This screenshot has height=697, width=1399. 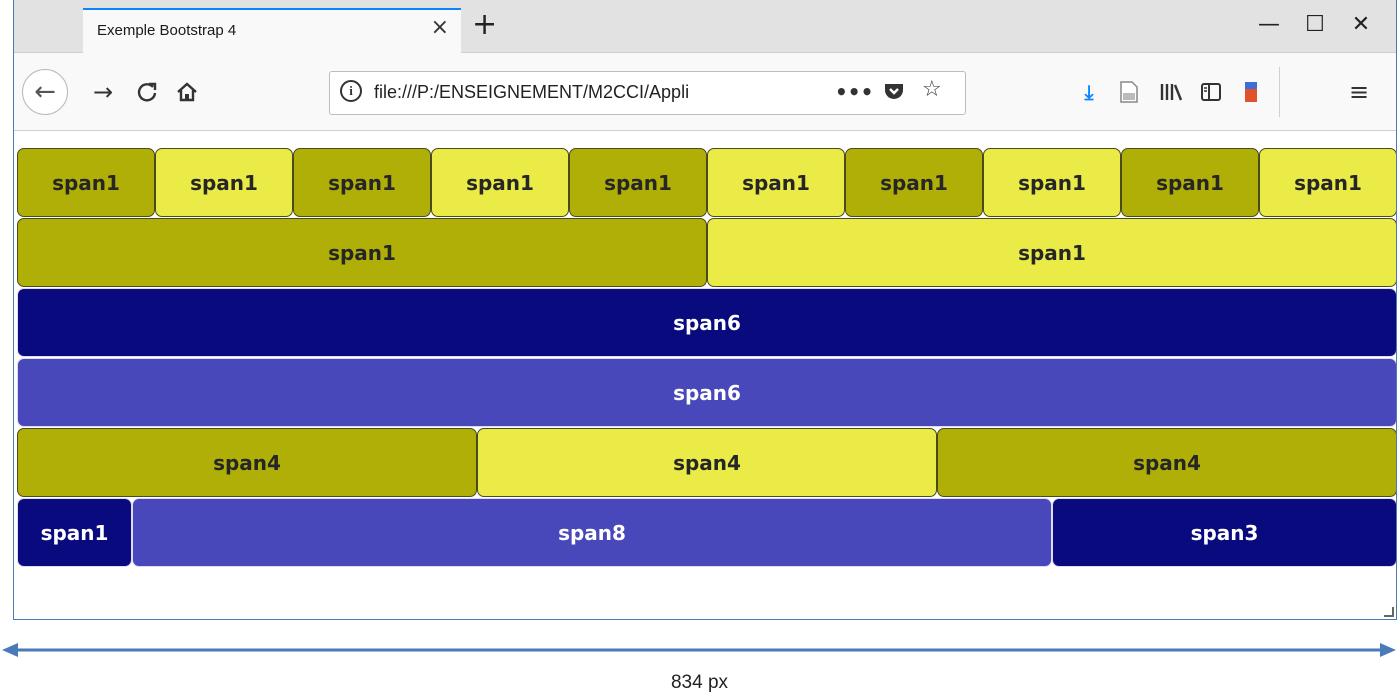 I want to click on grid-row-5: span4 span4 span4, so click(x=706, y=463).